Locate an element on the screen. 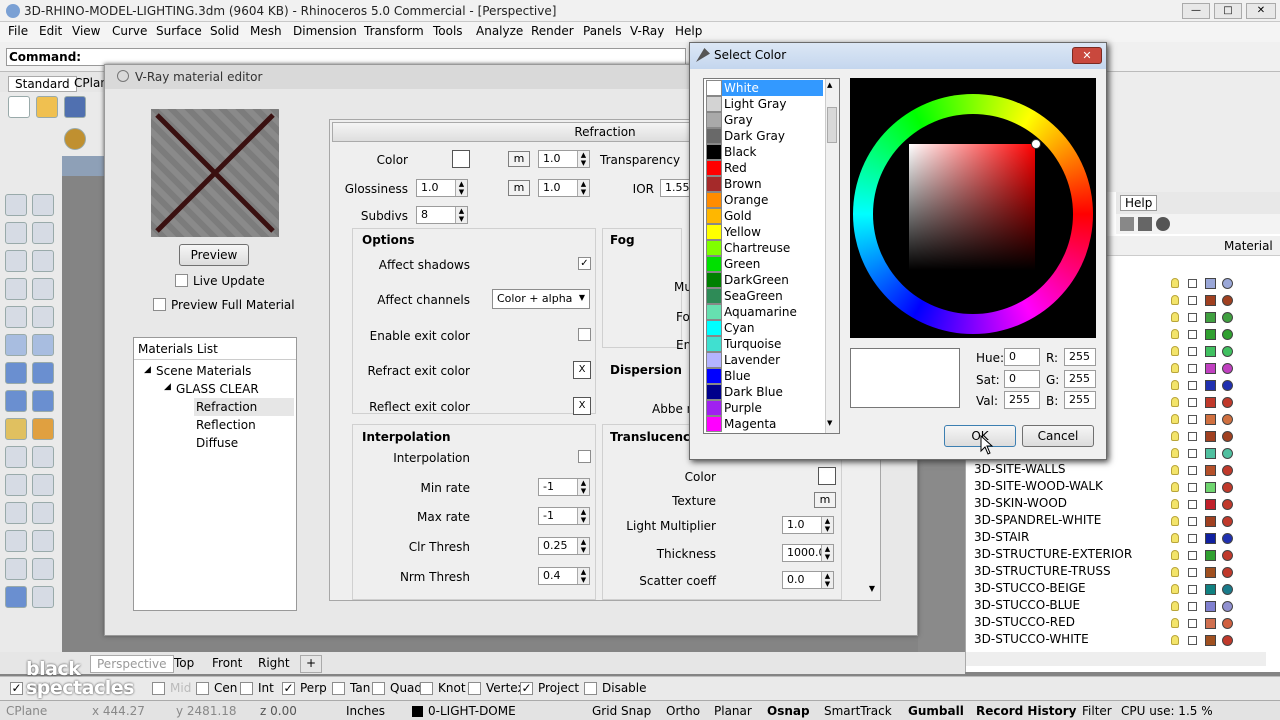 The width and height of the screenshot is (1280, 720). sat-input: 0 is located at coordinates (1022, 379).